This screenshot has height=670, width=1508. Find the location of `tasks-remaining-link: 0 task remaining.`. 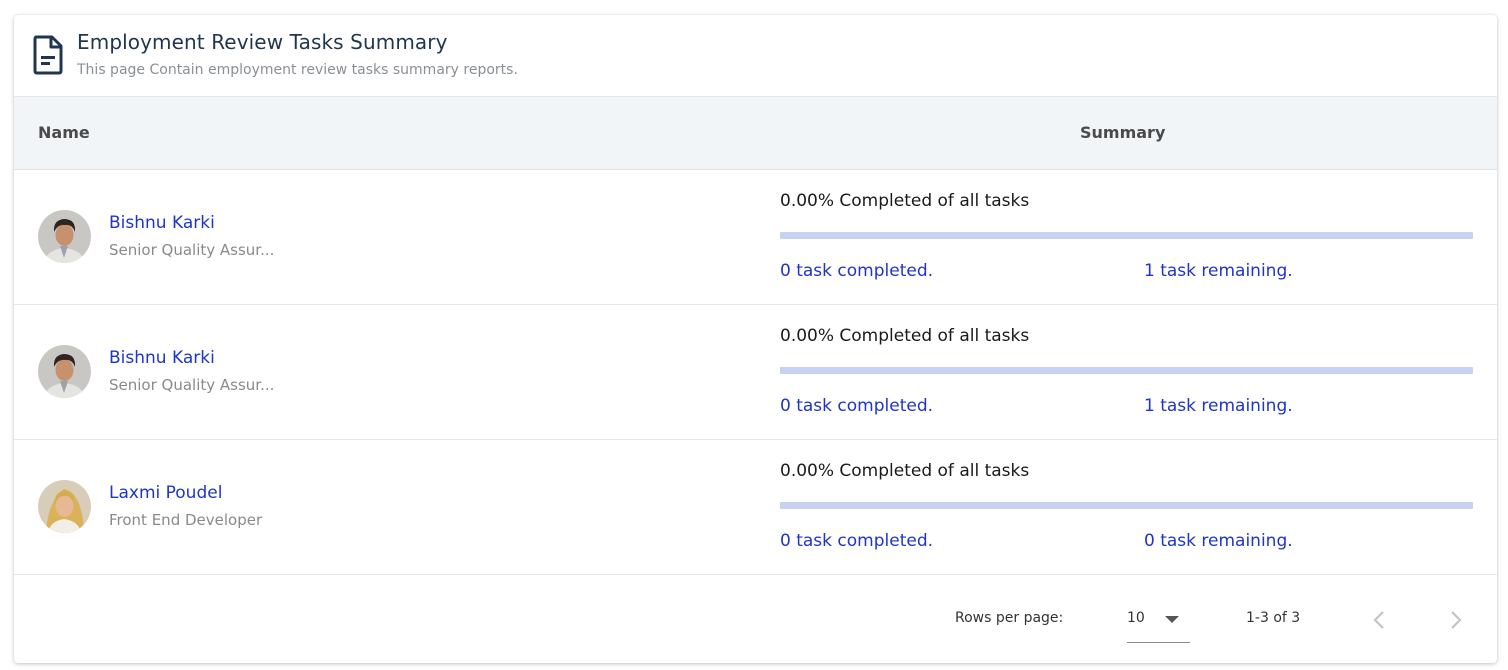

tasks-remaining-link: 0 task remaining. is located at coordinates (1218, 541).